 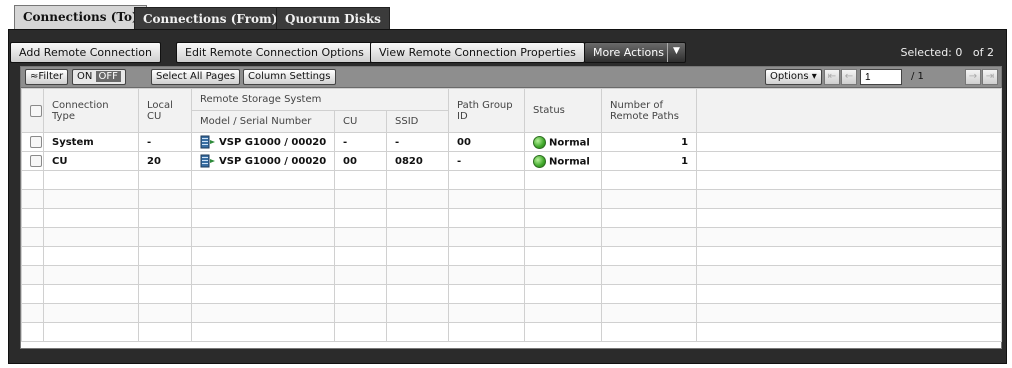 What do you see at coordinates (360, 161) in the screenshot?
I see `cell-cu: 00` at bounding box center [360, 161].